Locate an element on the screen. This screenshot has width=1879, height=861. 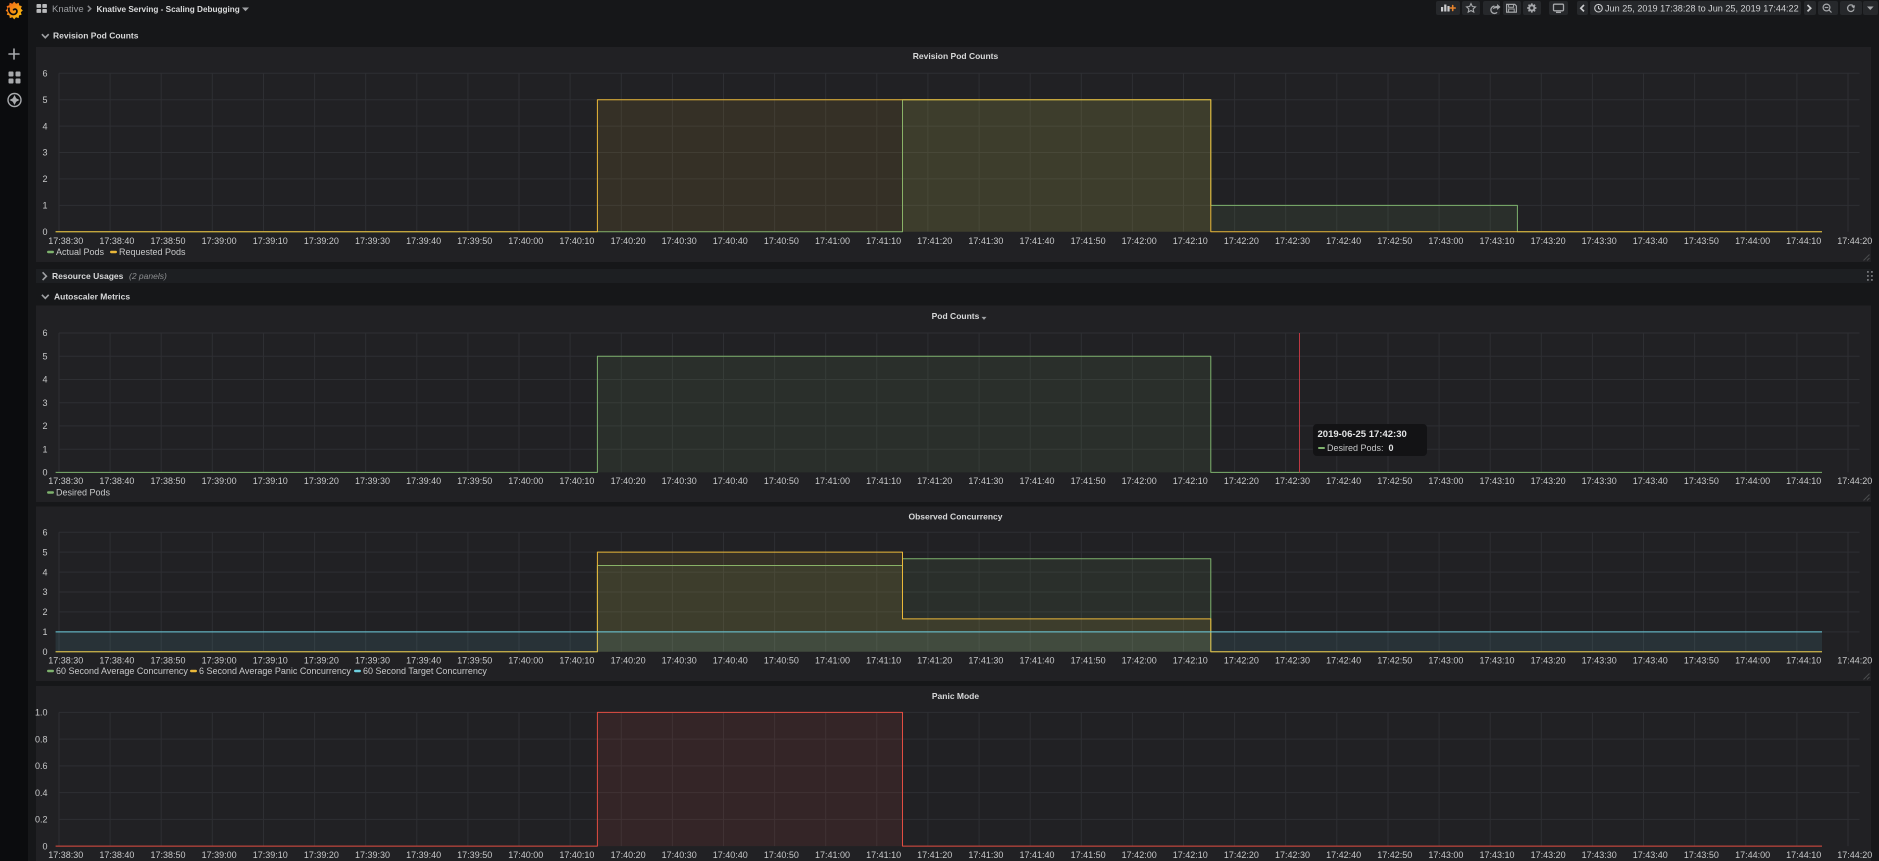
svg-text: Actual Pods is located at coordinates (80, 252).